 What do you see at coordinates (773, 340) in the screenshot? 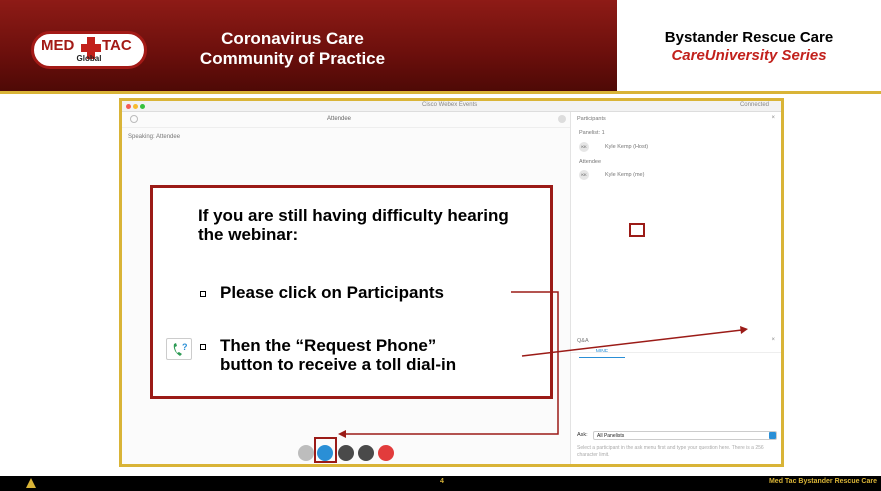
I see `close-qa-icon: ×` at bounding box center [773, 340].